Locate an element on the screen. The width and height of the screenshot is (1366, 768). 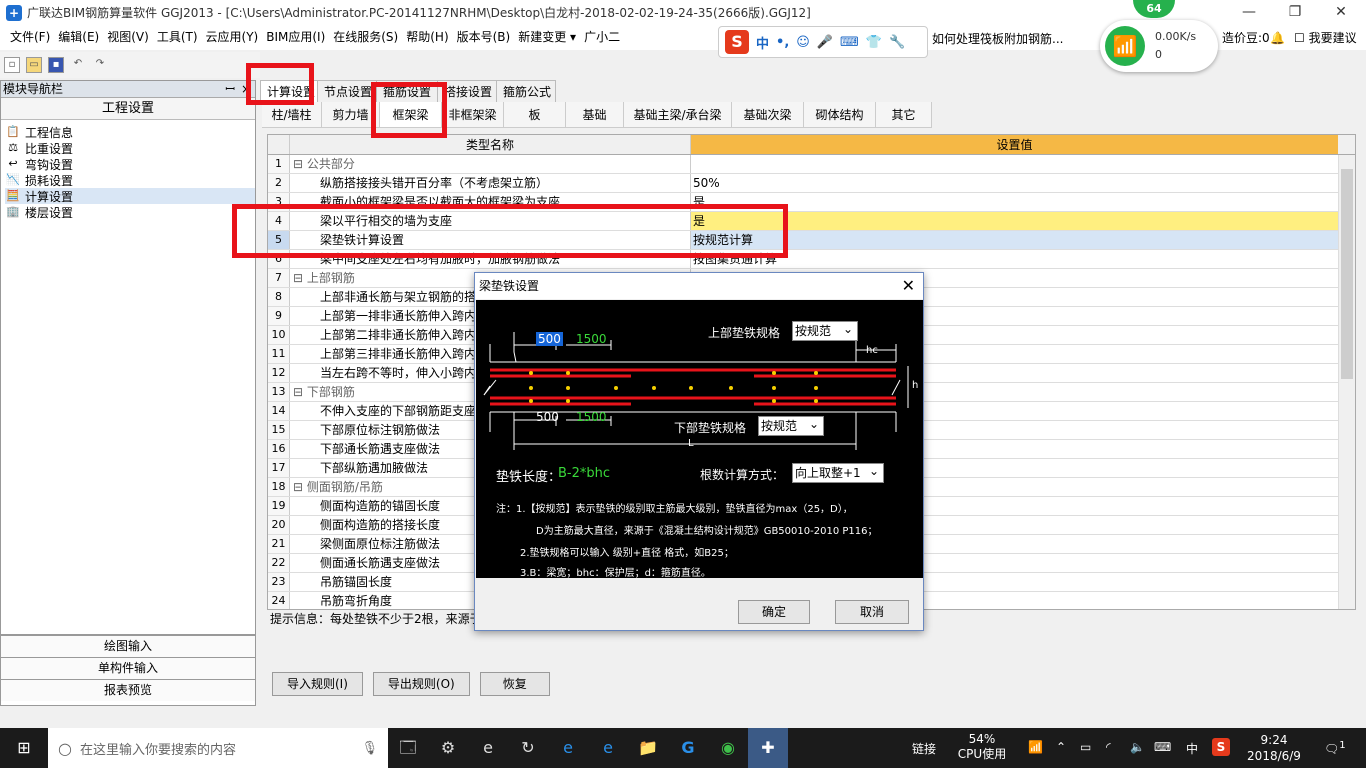
nav-item-project-info: 📋 工程信息 is located at coordinates (130, 132).